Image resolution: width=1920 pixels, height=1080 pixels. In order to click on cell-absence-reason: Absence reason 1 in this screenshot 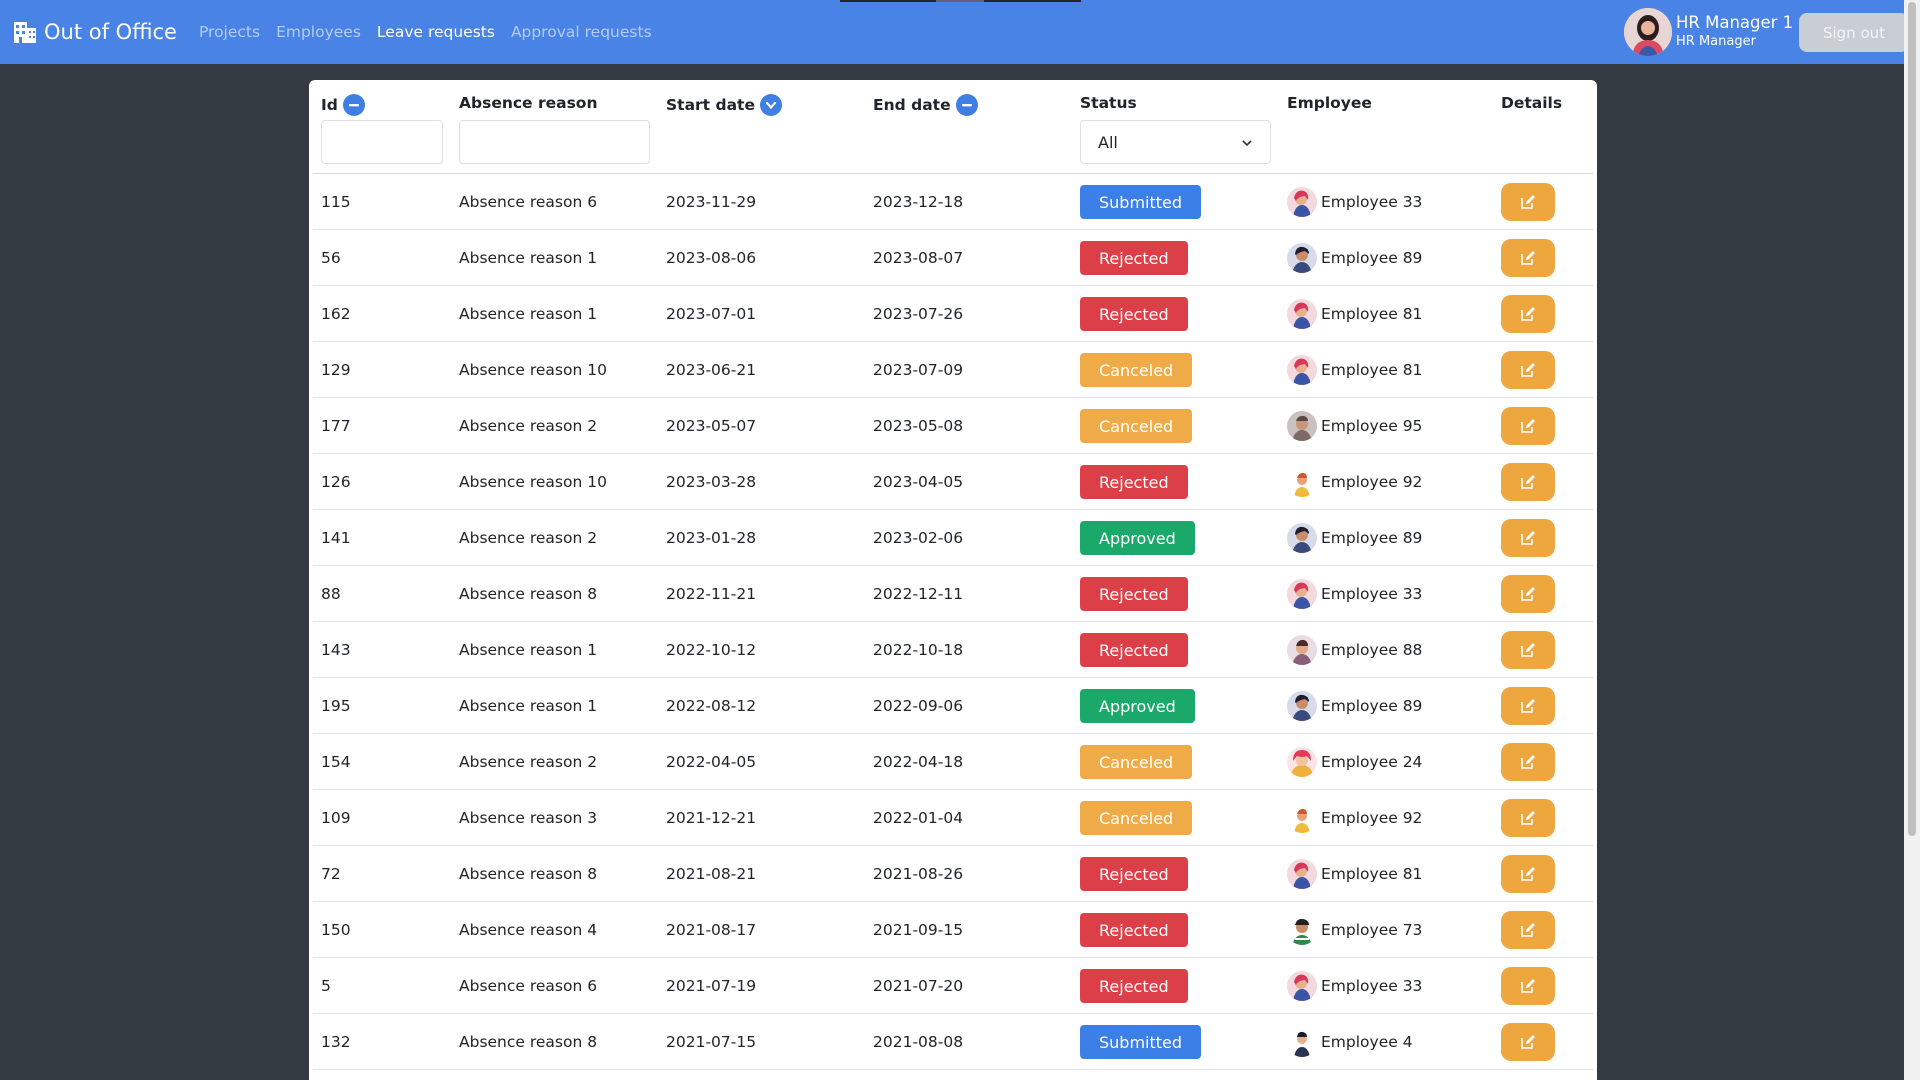, I will do `click(528, 314)`.